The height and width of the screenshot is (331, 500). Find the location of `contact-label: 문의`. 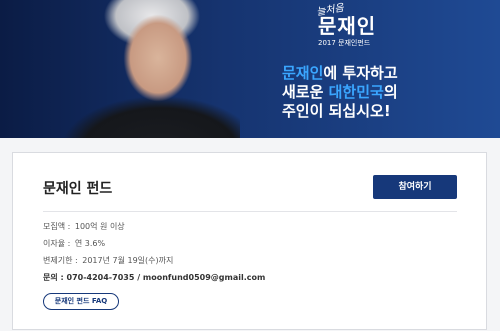

contact-label: 문의 is located at coordinates (50, 277).